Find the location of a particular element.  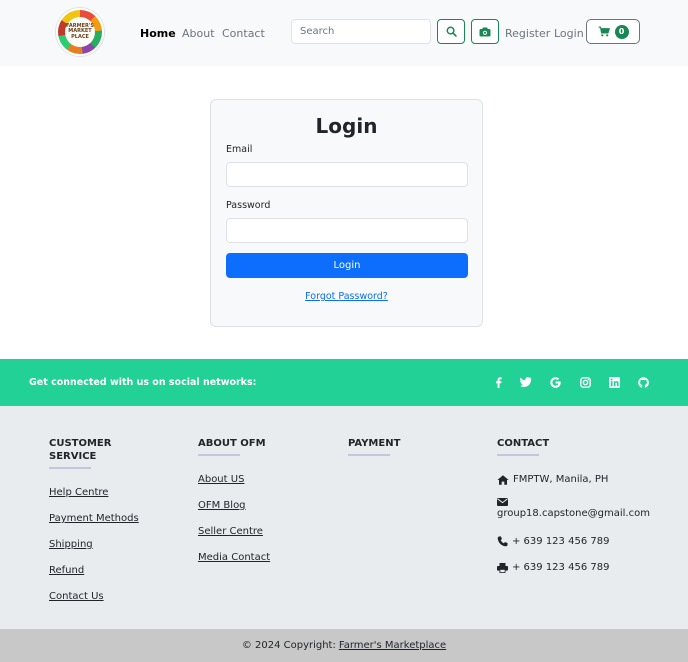

copyright-text: © 2024 Copyright: is located at coordinates (288, 645).